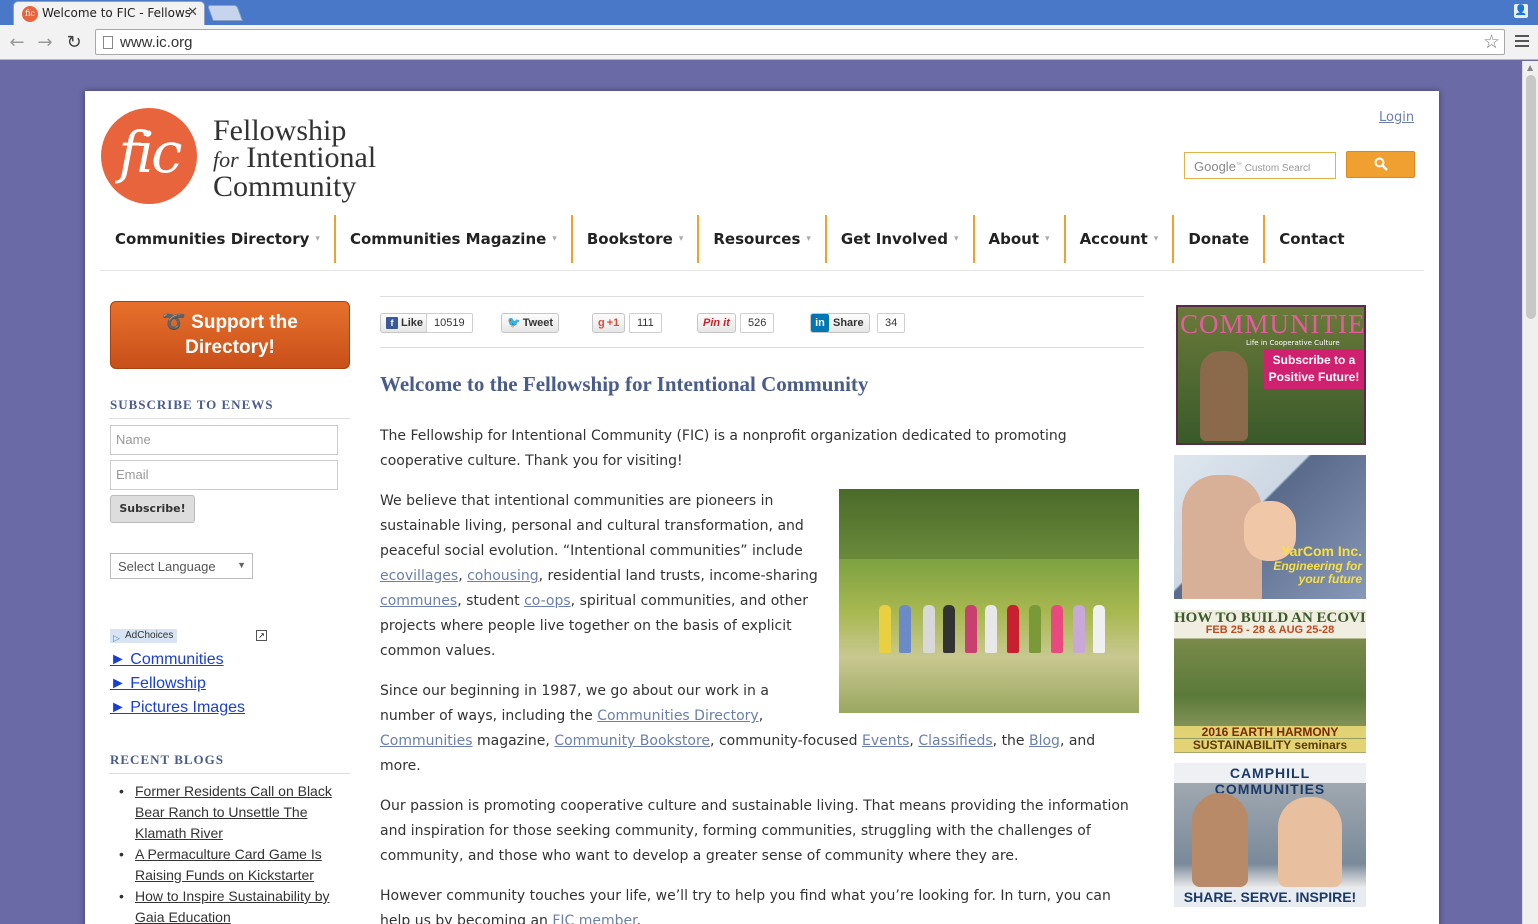  What do you see at coordinates (294, 159) in the screenshot?
I see `site-logo-text: Fellowship for Intentional Community` at bounding box center [294, 159].